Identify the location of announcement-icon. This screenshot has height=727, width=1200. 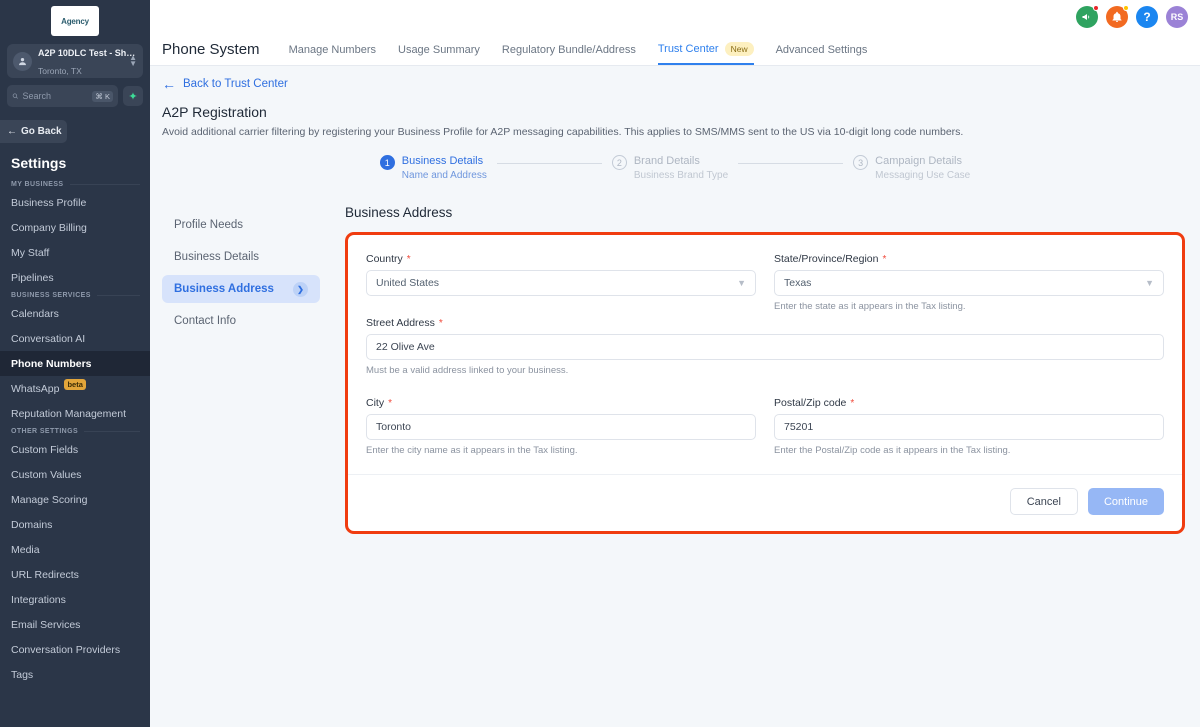
(1087, 16).